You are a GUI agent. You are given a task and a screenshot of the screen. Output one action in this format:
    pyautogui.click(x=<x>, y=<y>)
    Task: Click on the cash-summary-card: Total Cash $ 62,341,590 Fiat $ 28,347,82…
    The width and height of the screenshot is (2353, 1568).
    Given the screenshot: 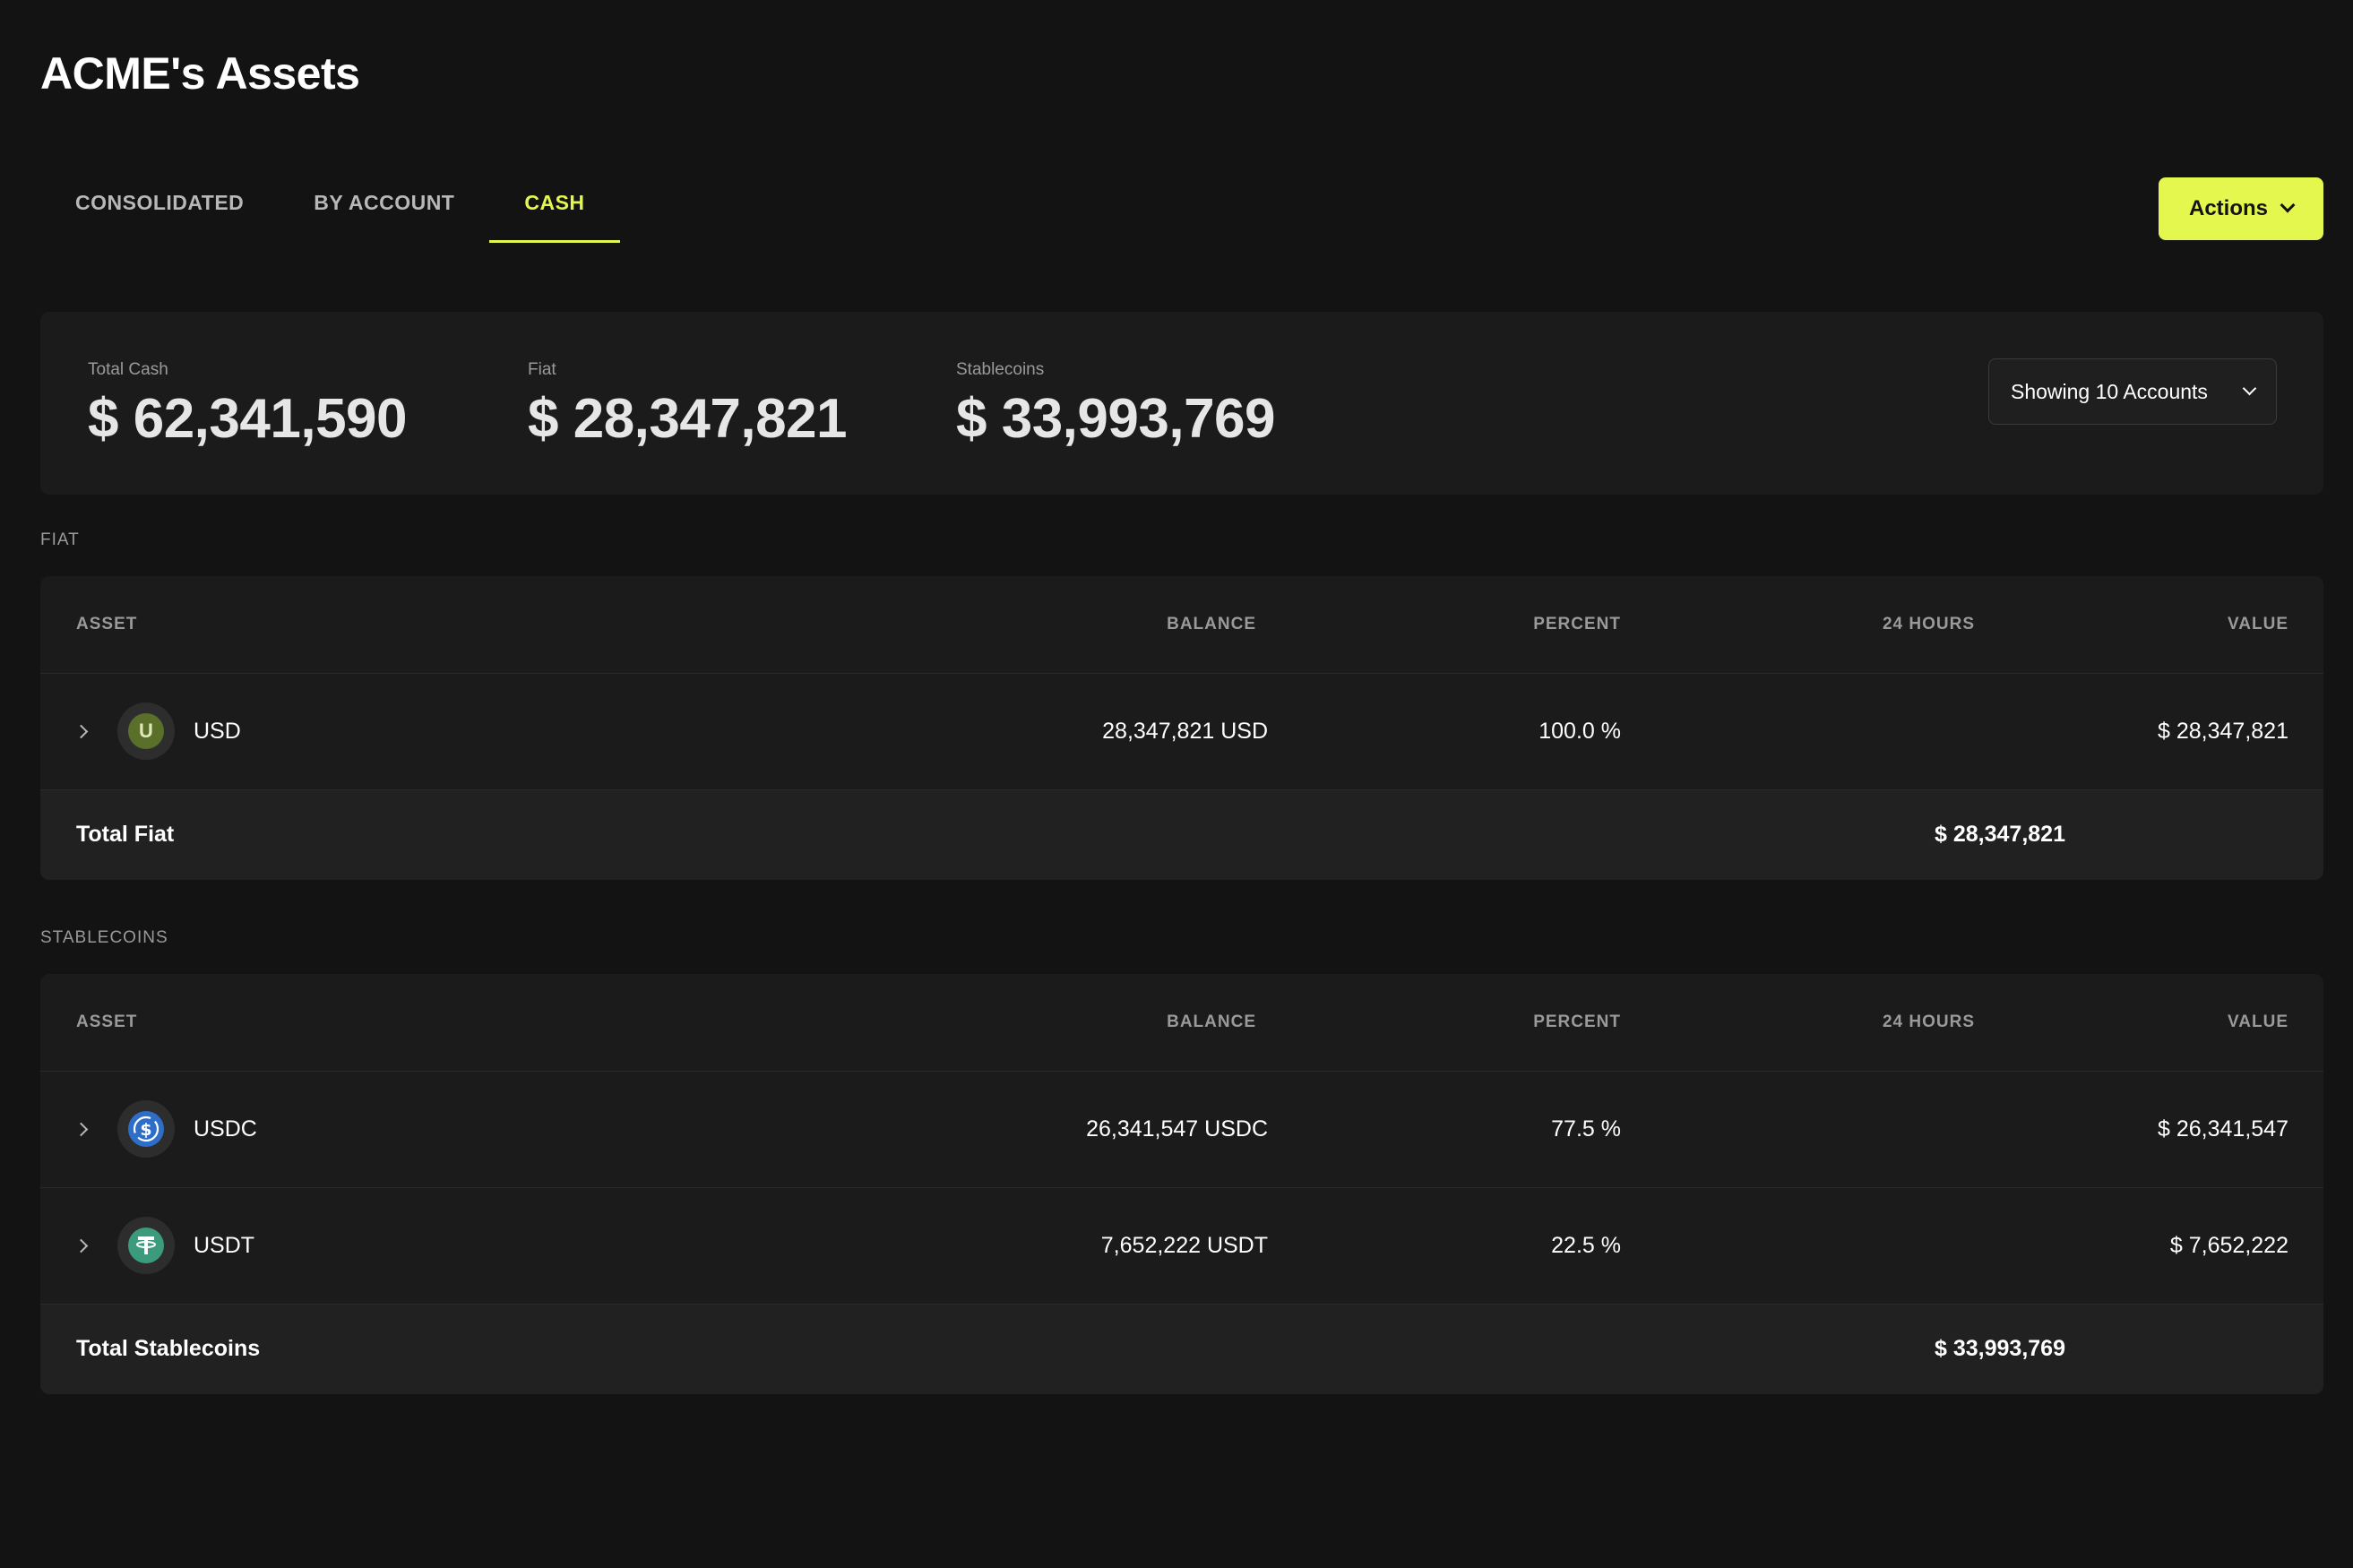 What is the action you would take?
    pyautogui.click(x=1182, y=403)
    